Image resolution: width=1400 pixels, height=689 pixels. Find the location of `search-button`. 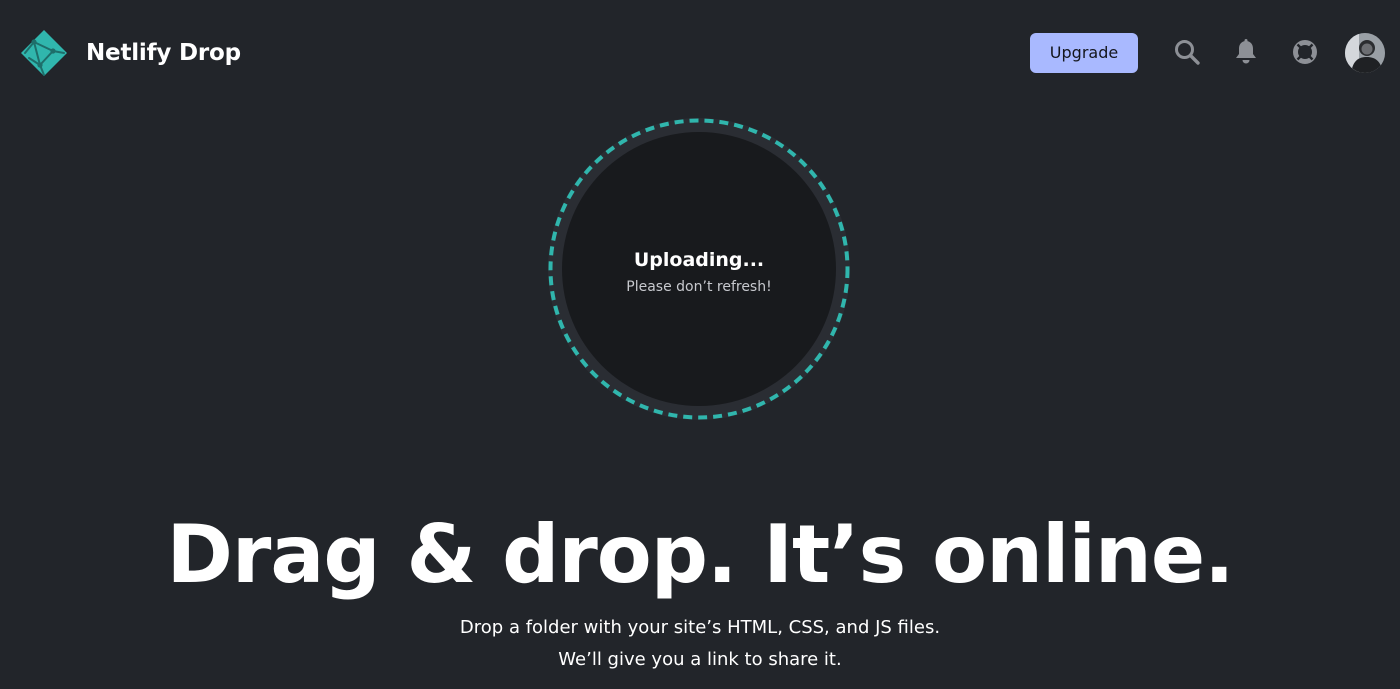

search-button is located at coordinates (1187, 52).